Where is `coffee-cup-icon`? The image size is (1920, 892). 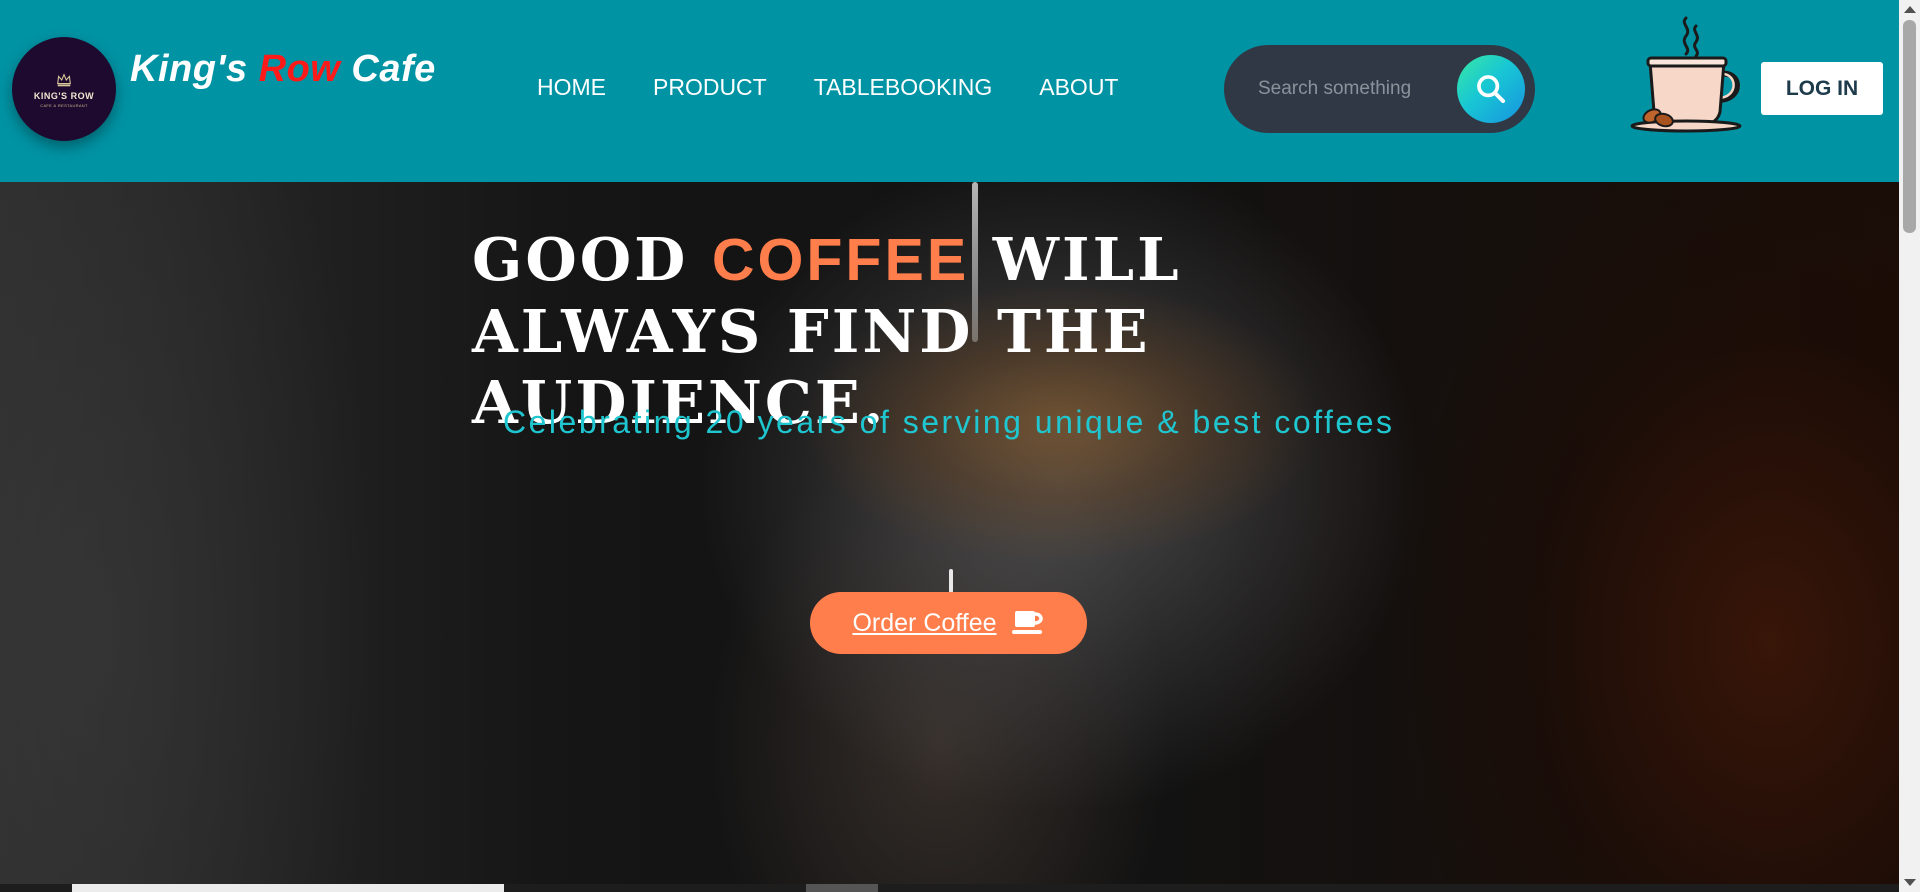 coffee-cup-icon is located at coordinates (1687, 71).